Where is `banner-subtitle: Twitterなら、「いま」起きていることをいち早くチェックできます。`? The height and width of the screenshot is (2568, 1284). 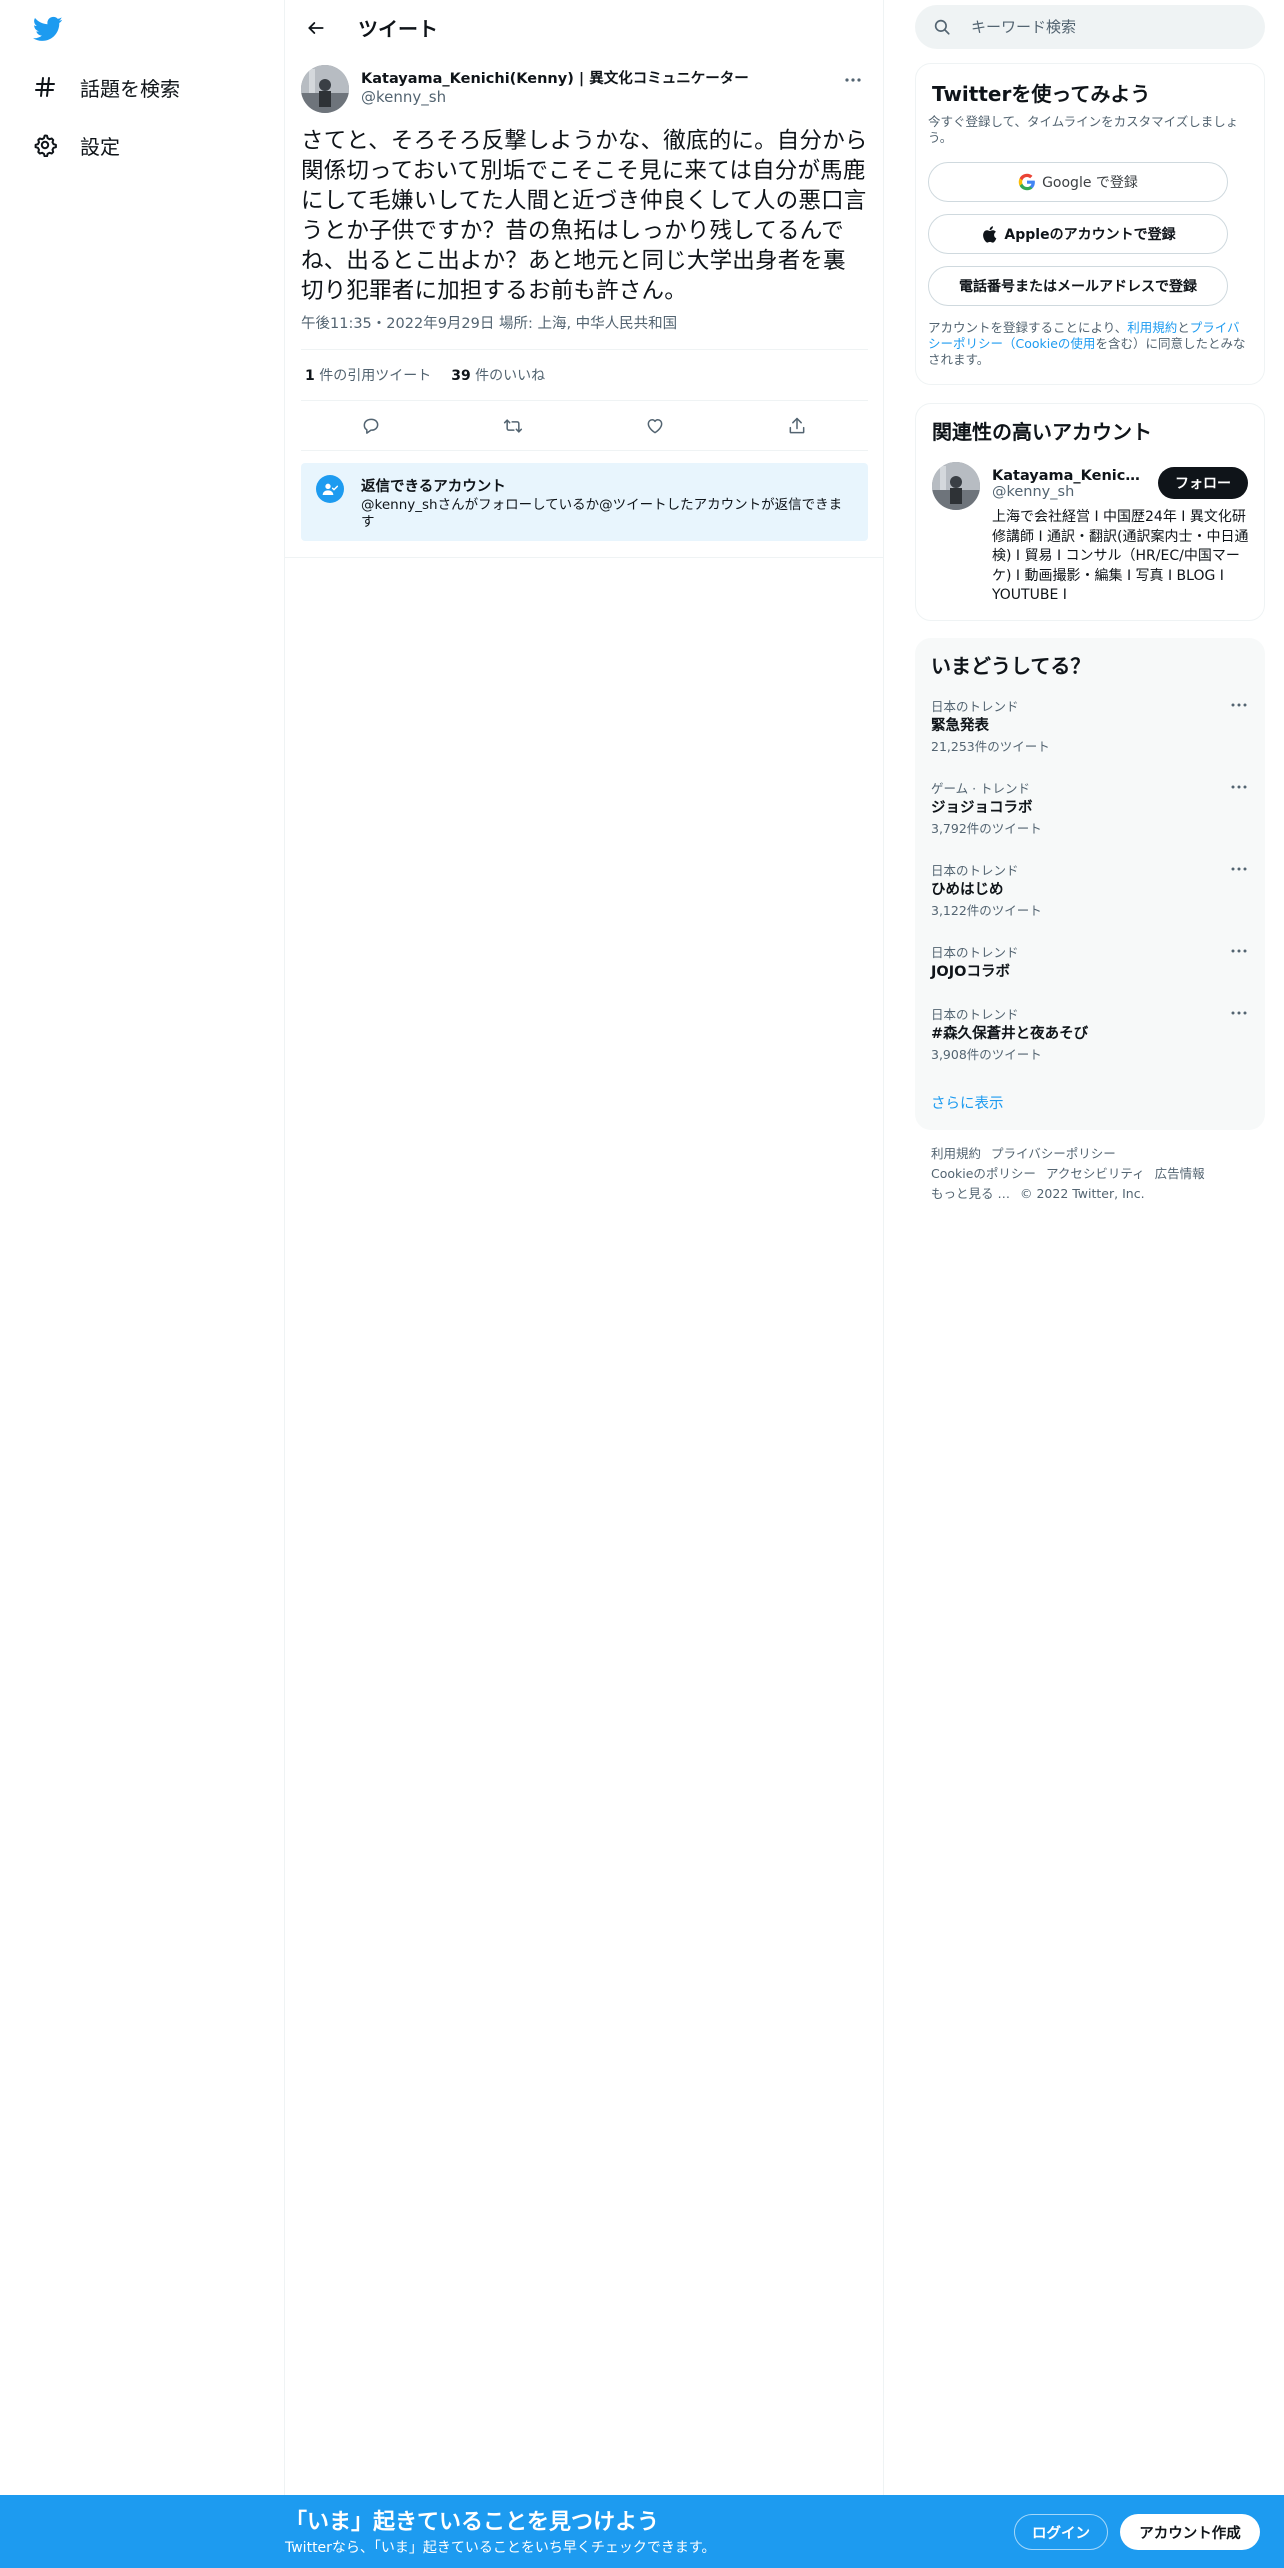
banner-subtitle: Twitterなら、「いま」起きていることをいち早くチェックできます。 is located at coordinates (500, 2548).